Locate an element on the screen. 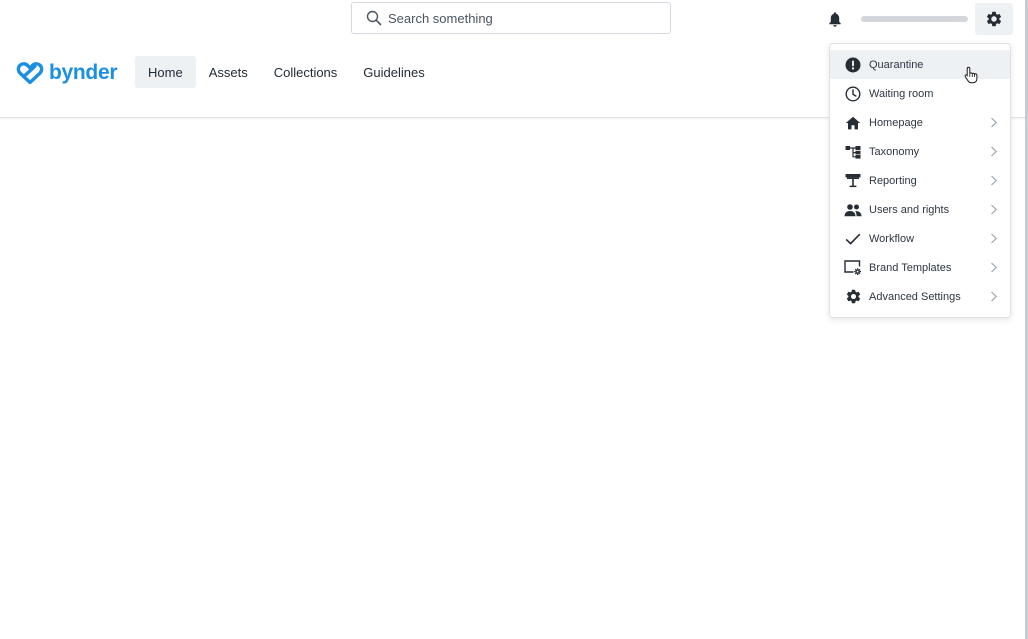 This screenshot has height=639, width=1028. menu-item-advanced-settings: Advanced Settings is located at coordinates (920, 296).